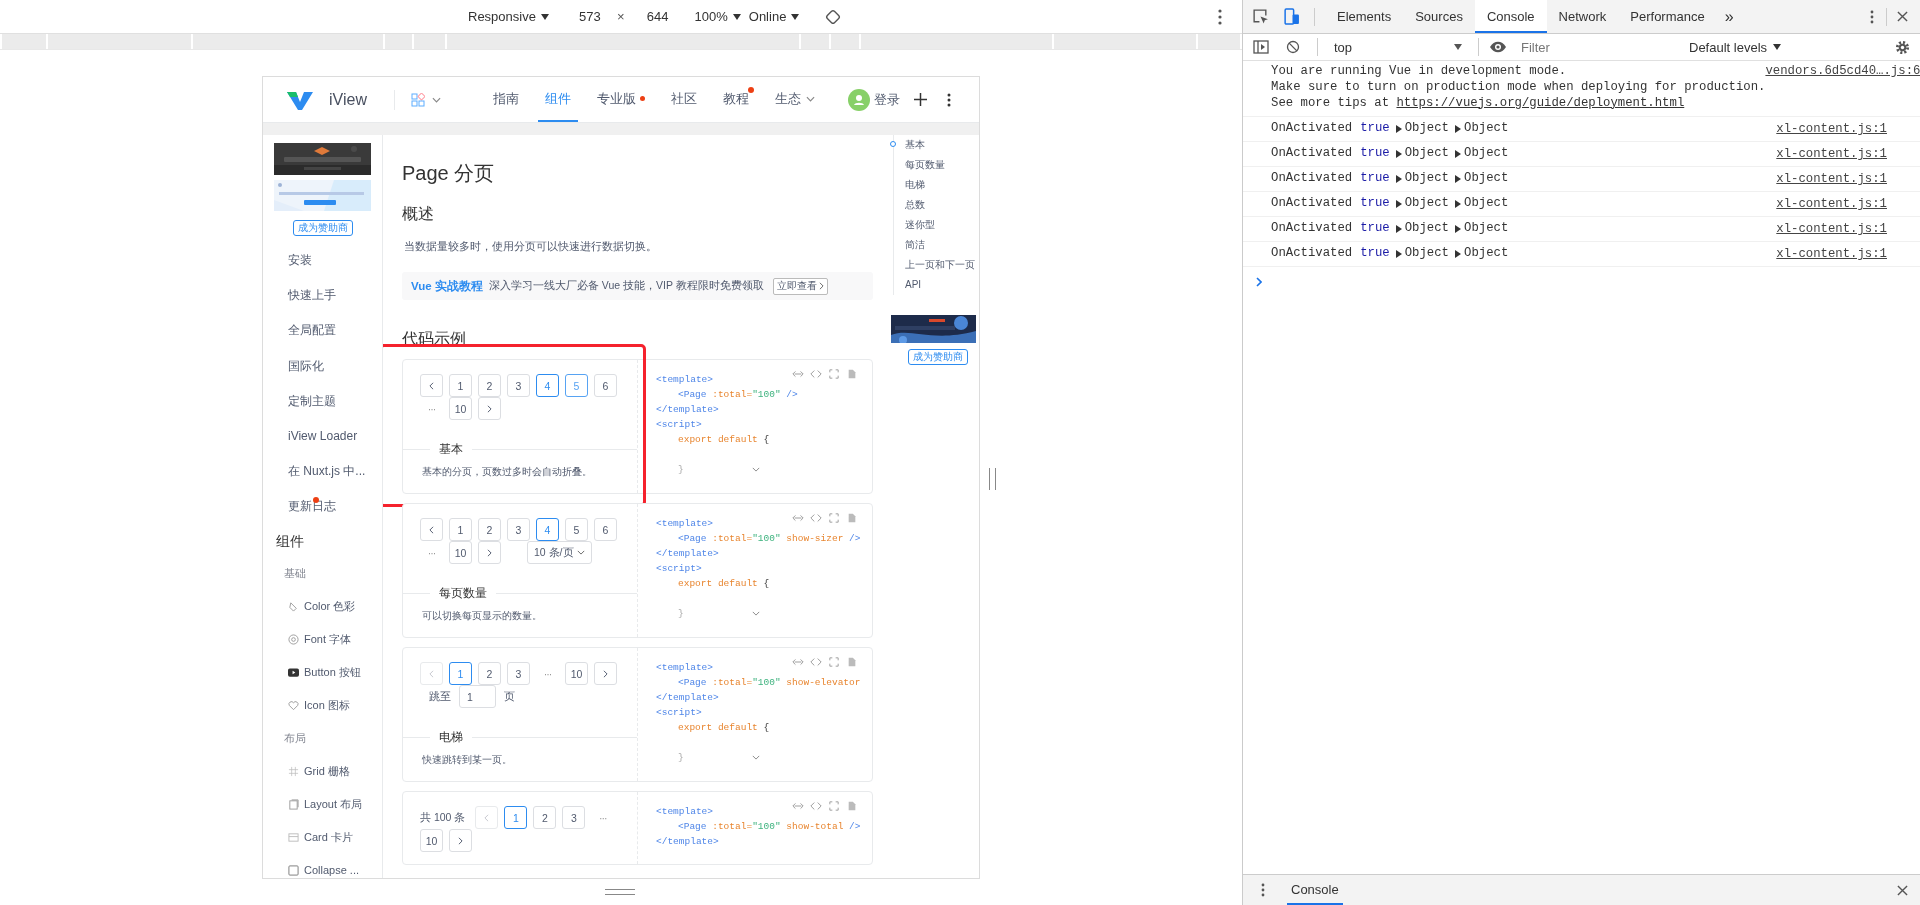  What do you see at coordinates (559, 552) in the screenshot?
I see `page-size-select: 10 条/页` at bounding box center [559, 552].